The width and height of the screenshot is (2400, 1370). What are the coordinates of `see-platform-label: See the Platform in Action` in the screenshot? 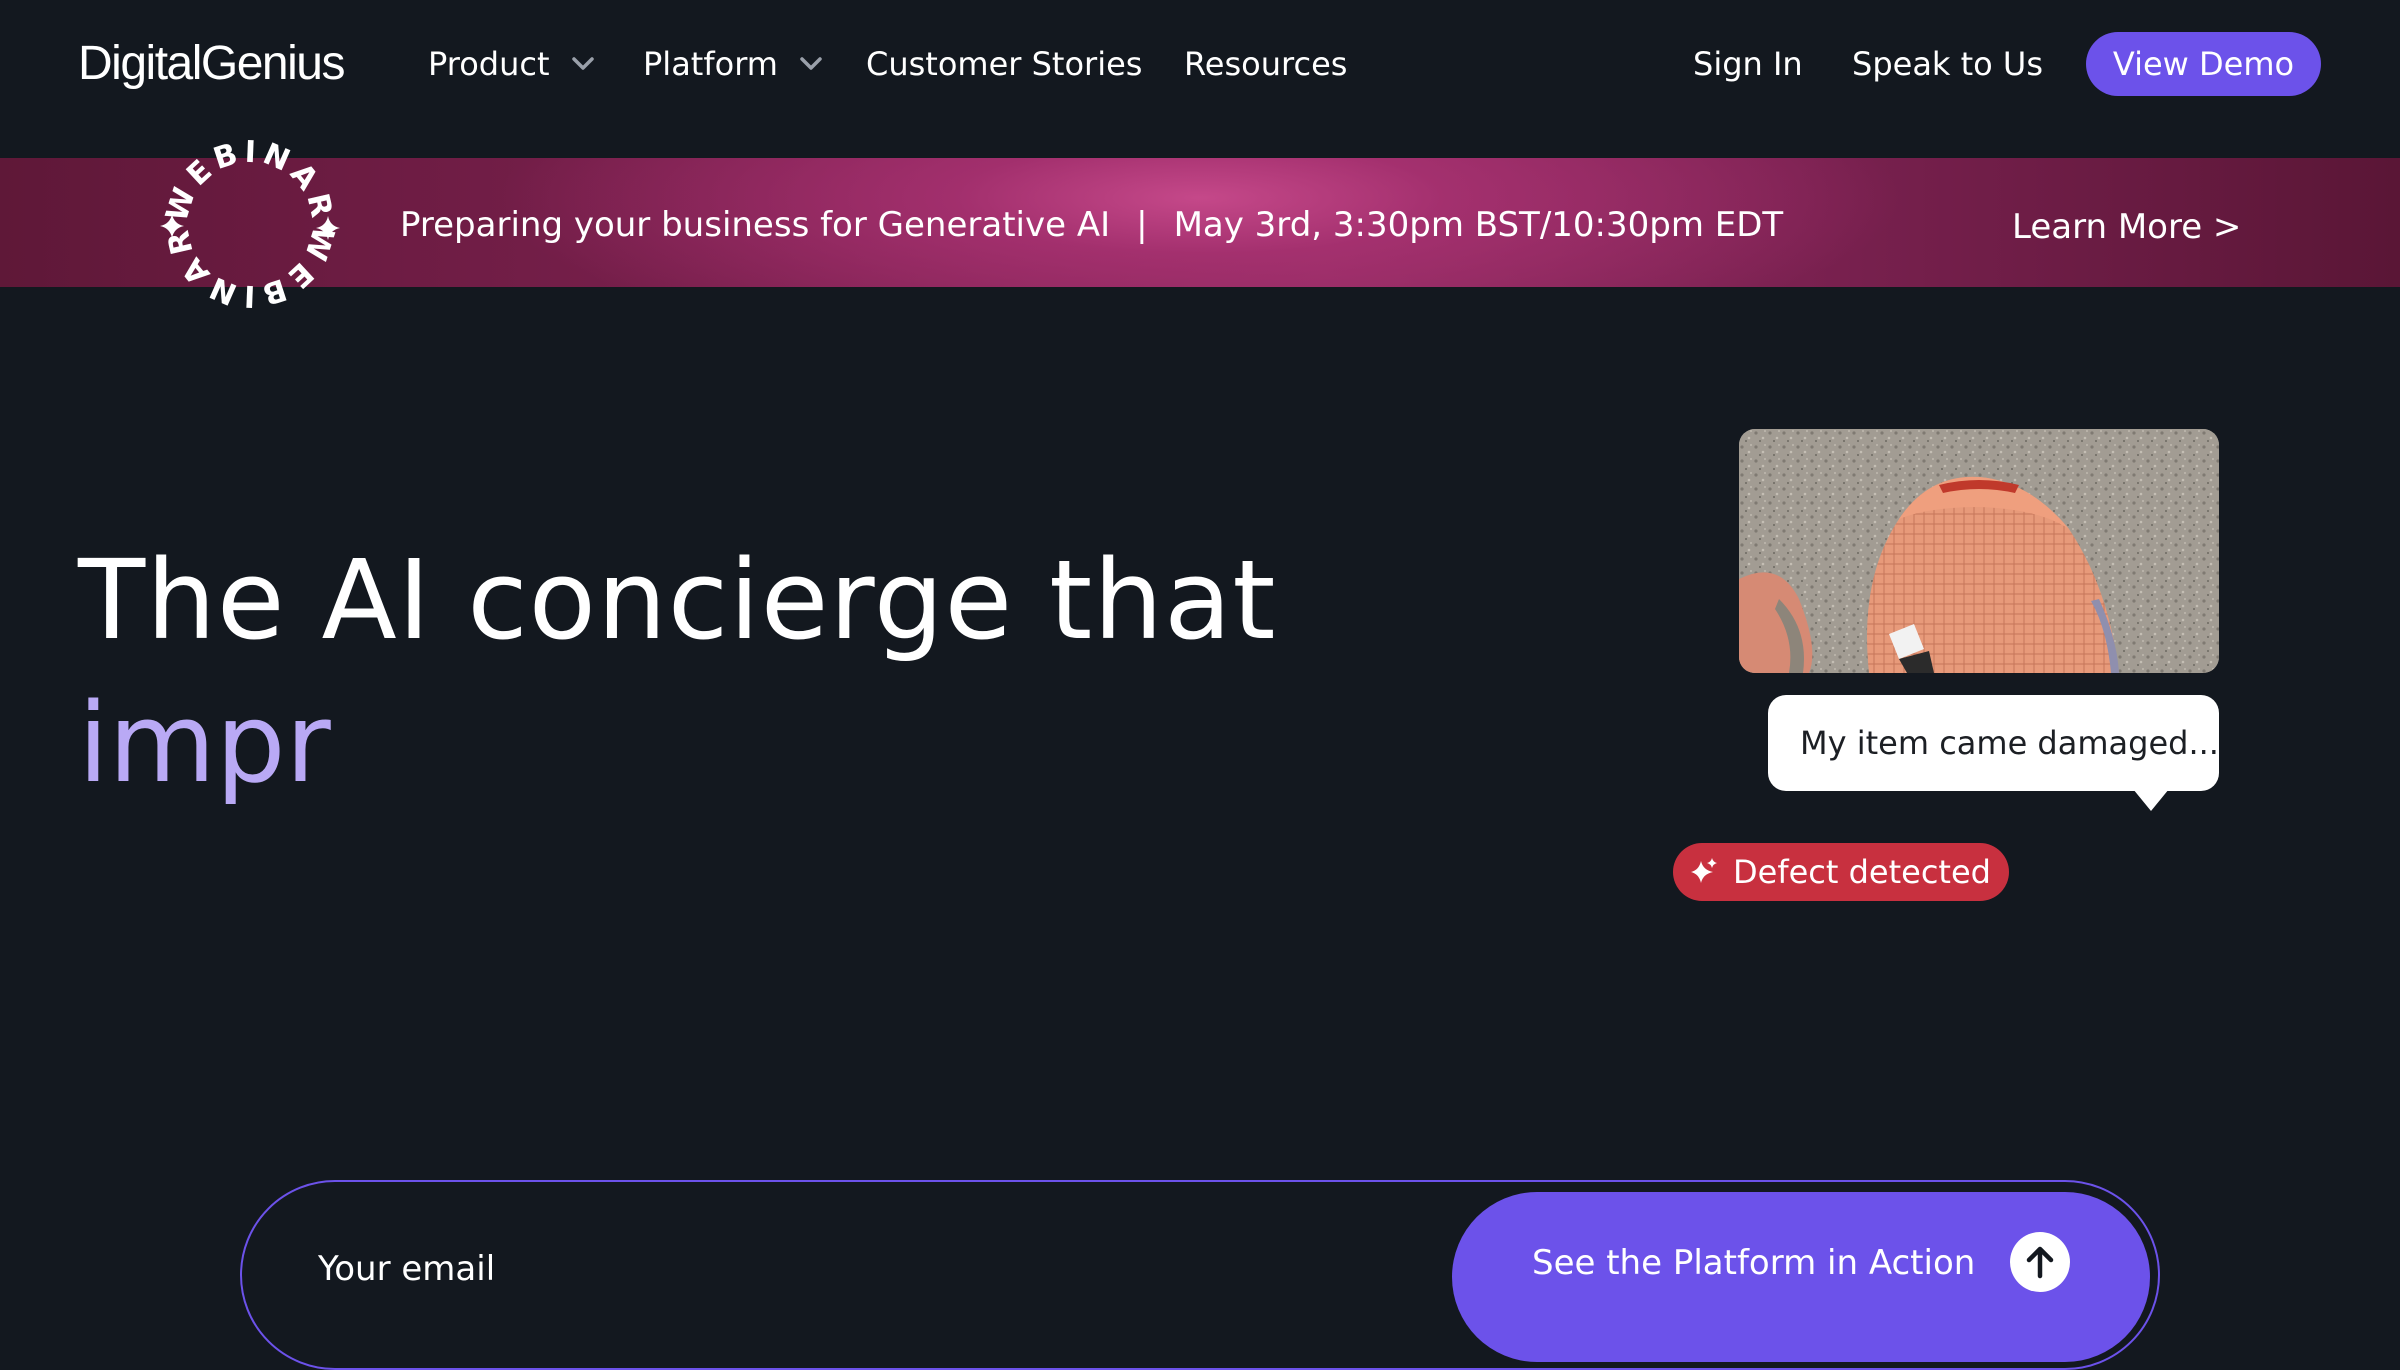 It's located at (1754, 1263).